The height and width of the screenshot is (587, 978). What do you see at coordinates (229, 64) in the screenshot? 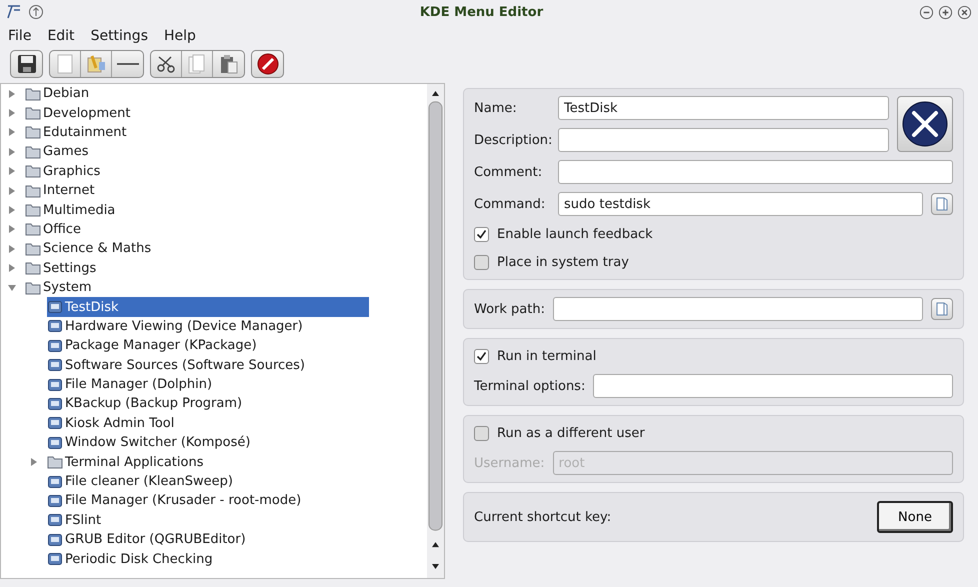
I see `clipboard-icon` at bounding box center [229, 64].